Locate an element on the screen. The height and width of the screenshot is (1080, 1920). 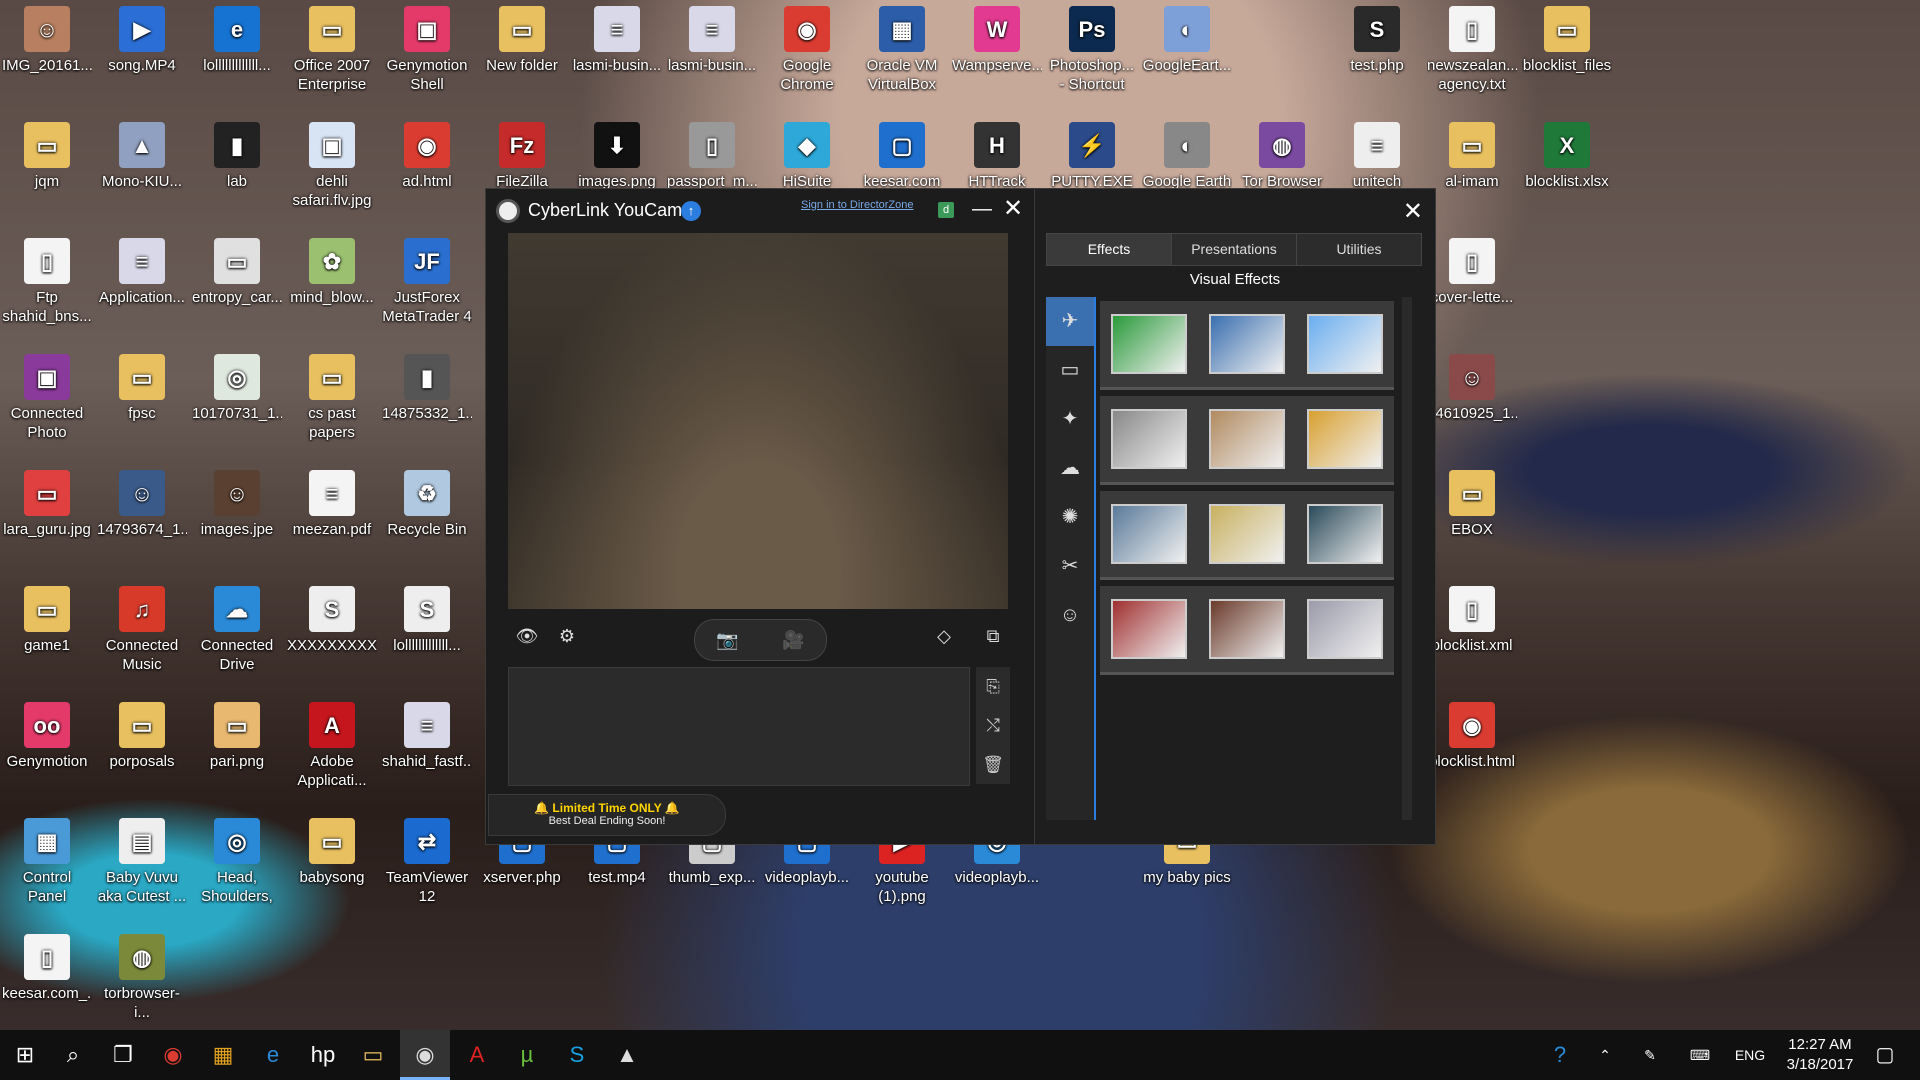
desktop-icon: ◍ Tor Browser is located at coordinates (1282, 153).